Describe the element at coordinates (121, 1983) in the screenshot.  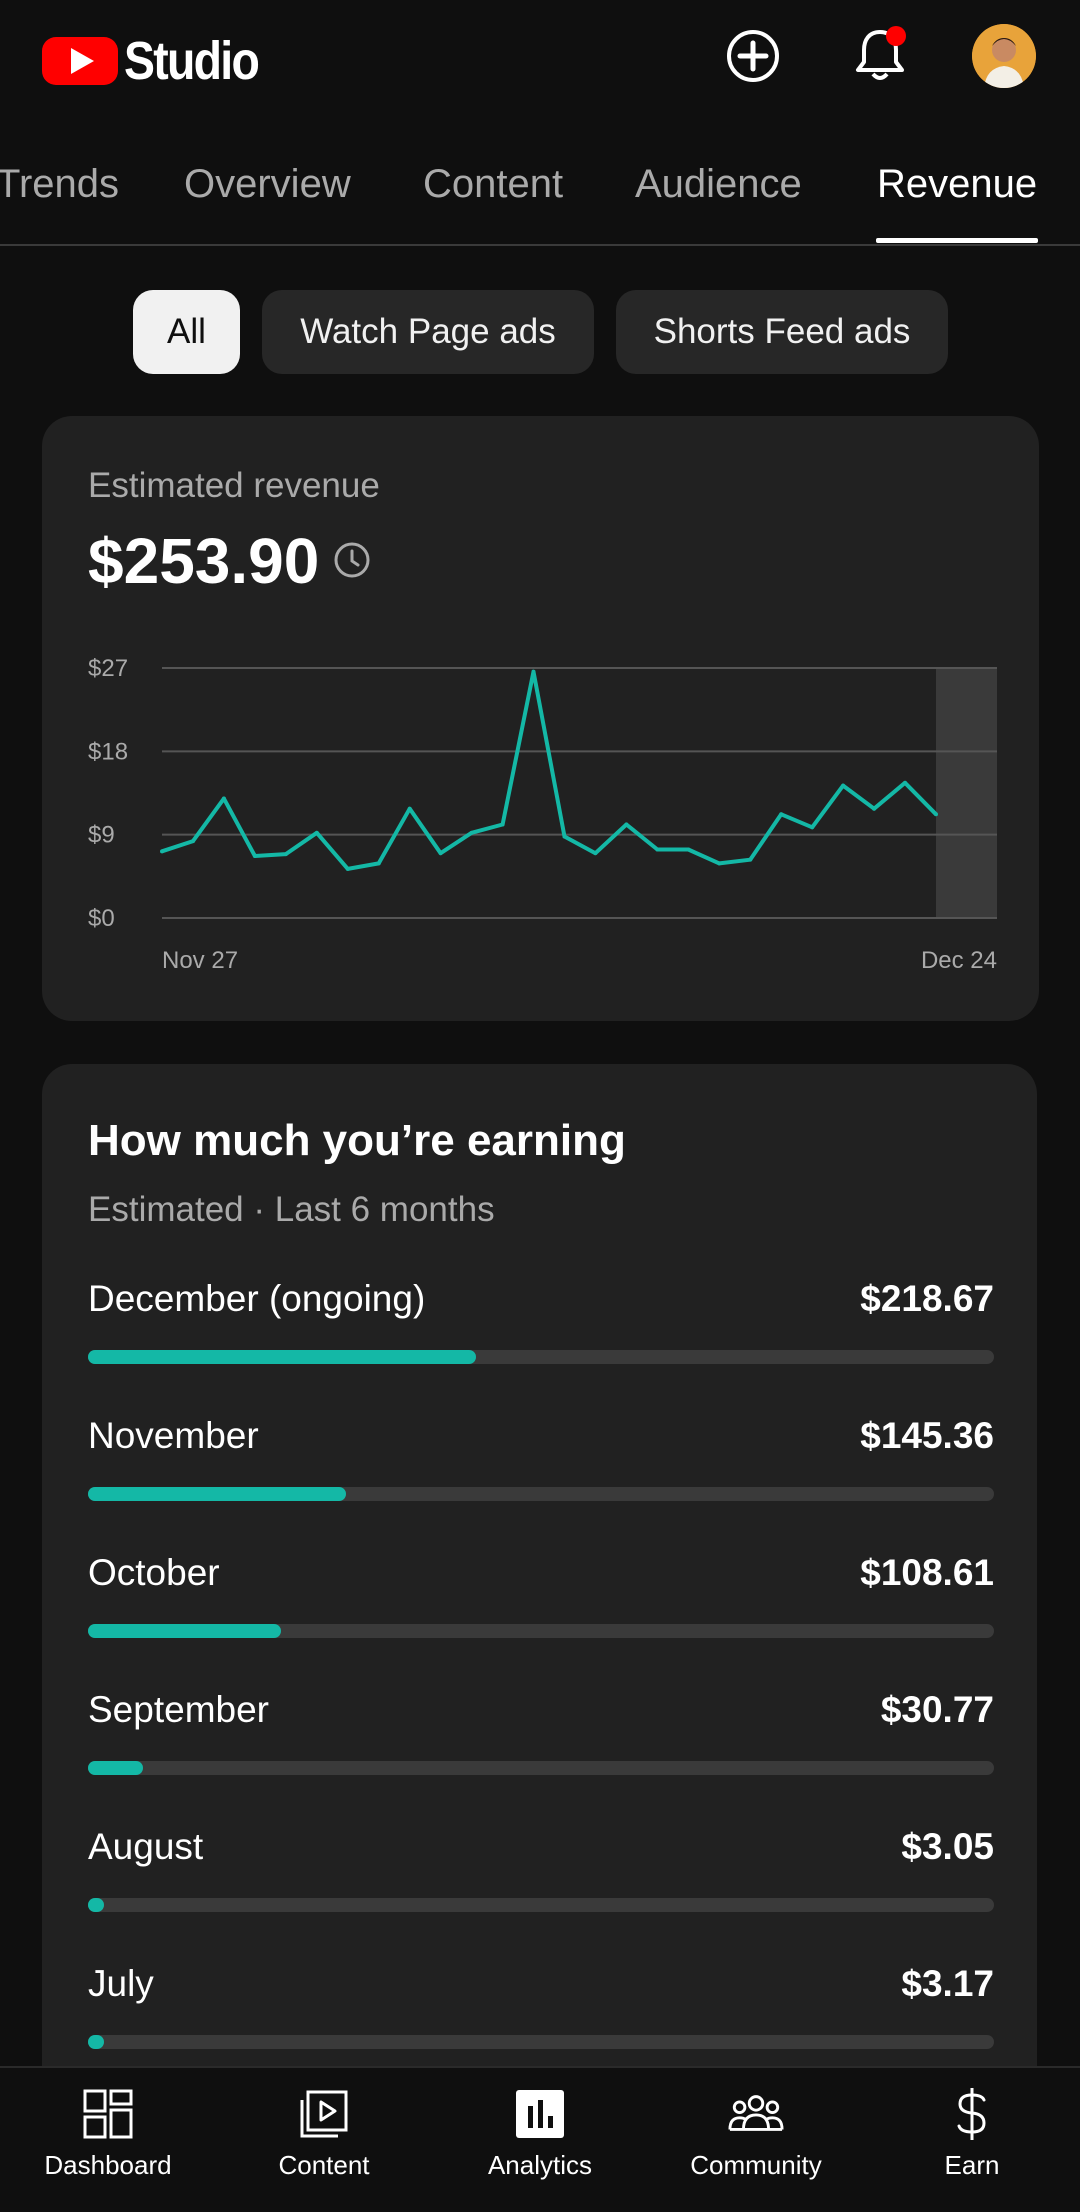
I see `month-label: July` at that location.